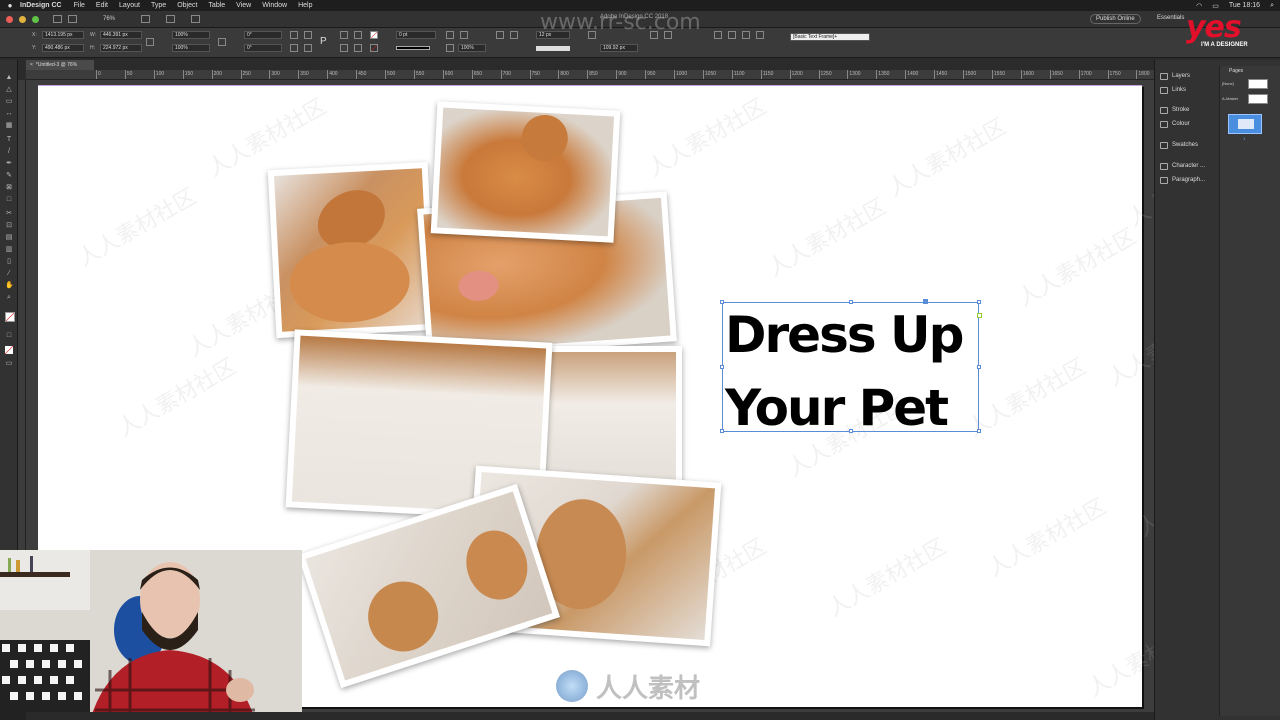  What do you see at coordinates (1170, 18) in the screenshot?
I see `workspace-switcher: Essentials` at bounding box center [1170, 18].